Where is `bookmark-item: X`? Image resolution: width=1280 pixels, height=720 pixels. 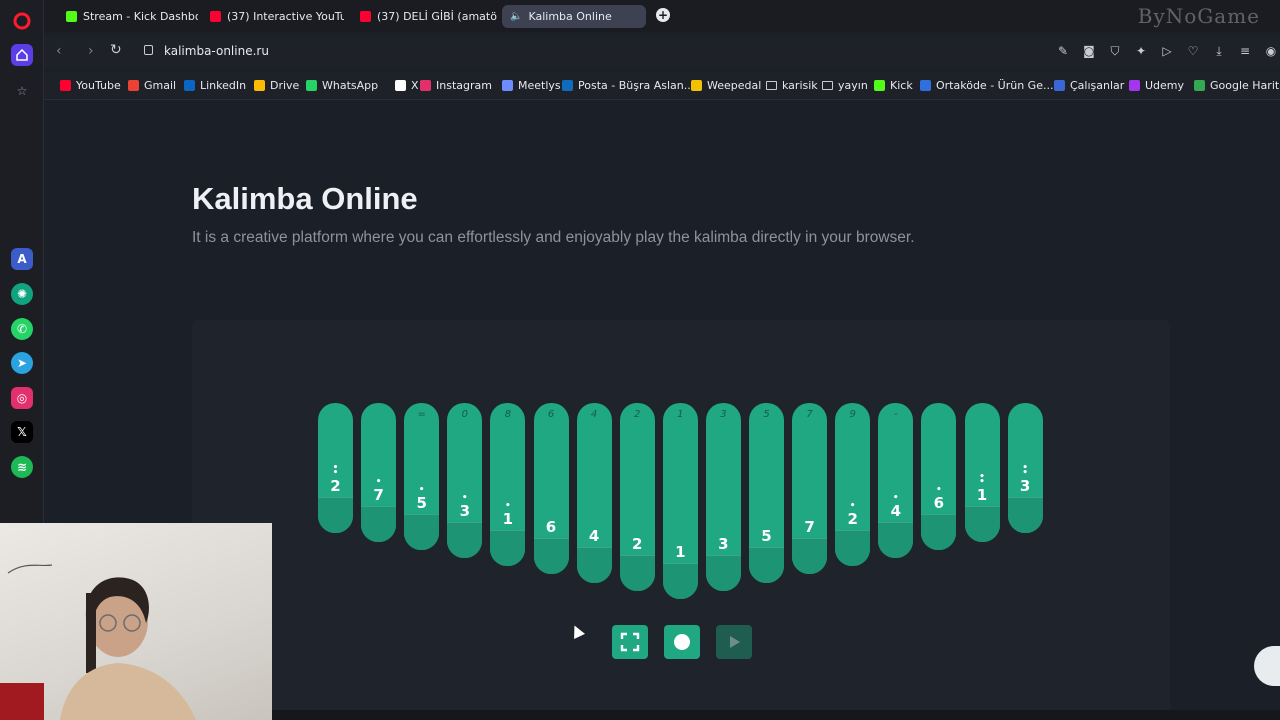
bookmark-item: X is located at coordinates (407, 85).